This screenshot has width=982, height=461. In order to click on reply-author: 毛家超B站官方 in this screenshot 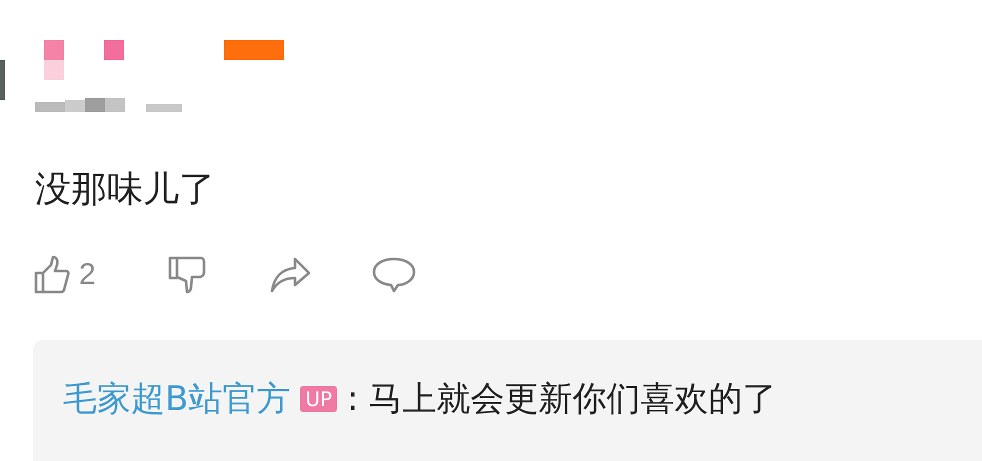, I will do `click(176, 399)`.